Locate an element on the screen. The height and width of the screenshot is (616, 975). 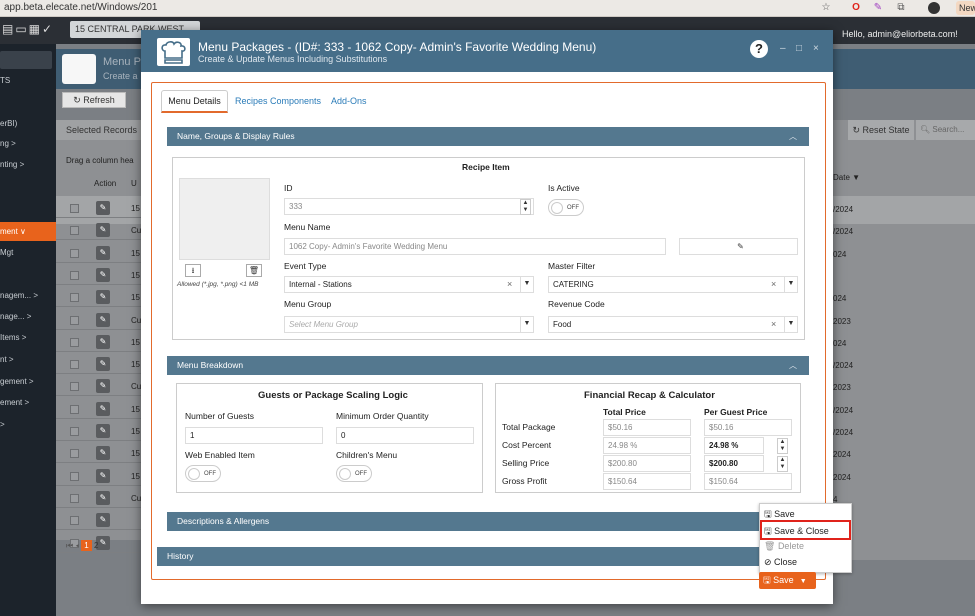
sidebar-item: Items > is located at coordinates (28, 337).